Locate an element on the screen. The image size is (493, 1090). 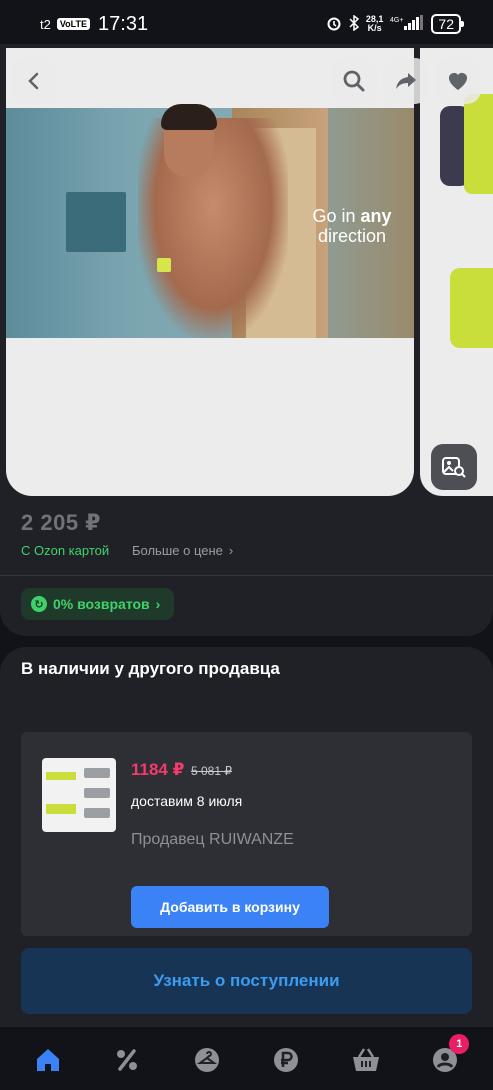
network-speed: 28,1 K/s is located at coordinates (375, 24).